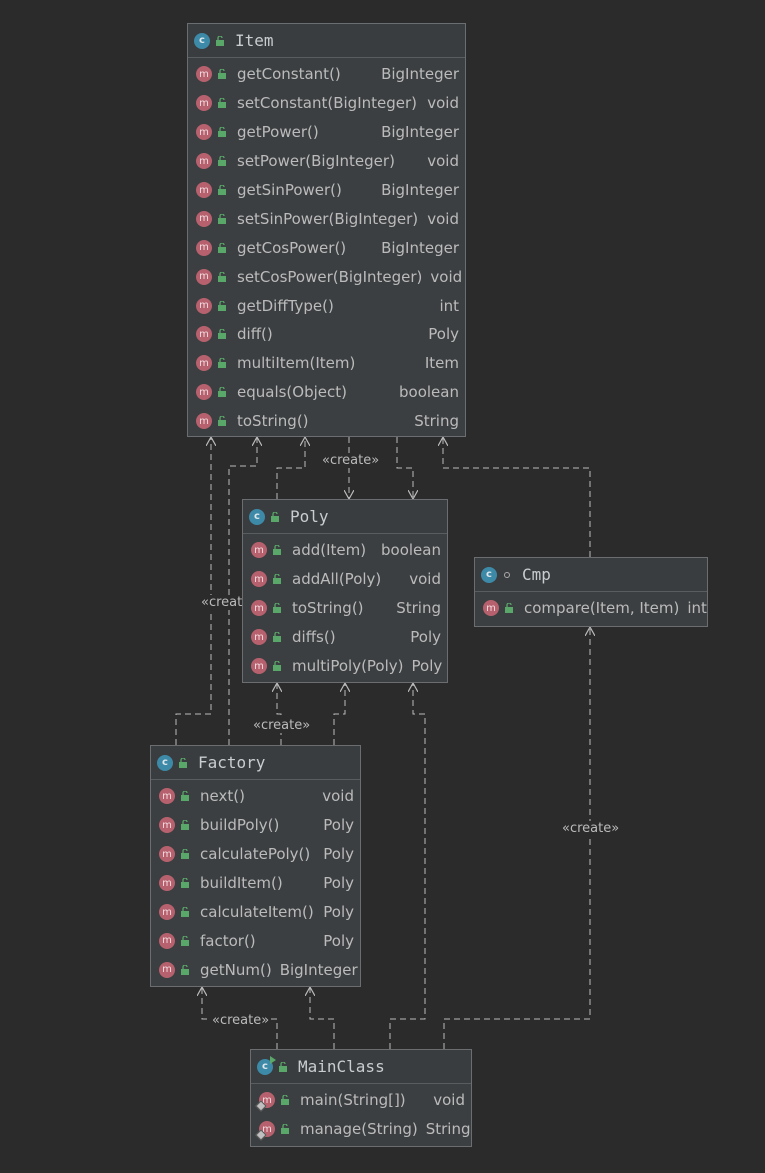 This screenshot has height=1173, width=765. Describe the element at coordinates (236, 969) in the screenshot. I see `method-signature: getNum()` at that location.